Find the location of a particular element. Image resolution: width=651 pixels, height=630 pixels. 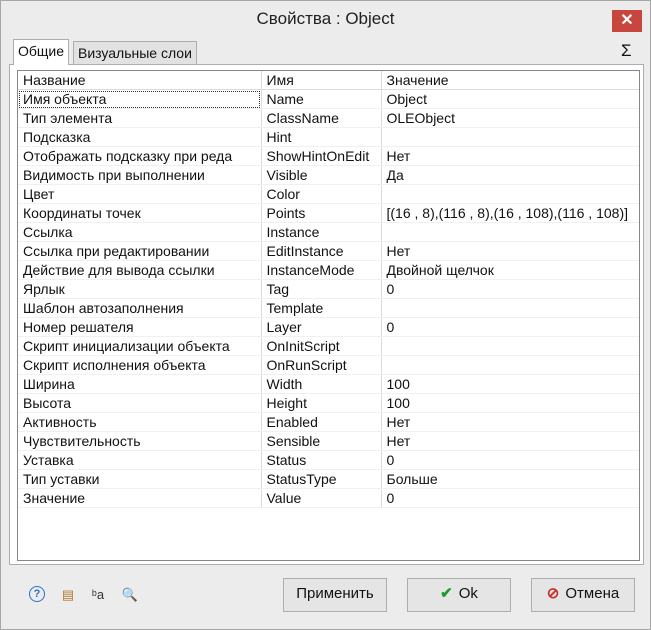

property-row: Подсказка Hint is located at coordinates (328, 137).